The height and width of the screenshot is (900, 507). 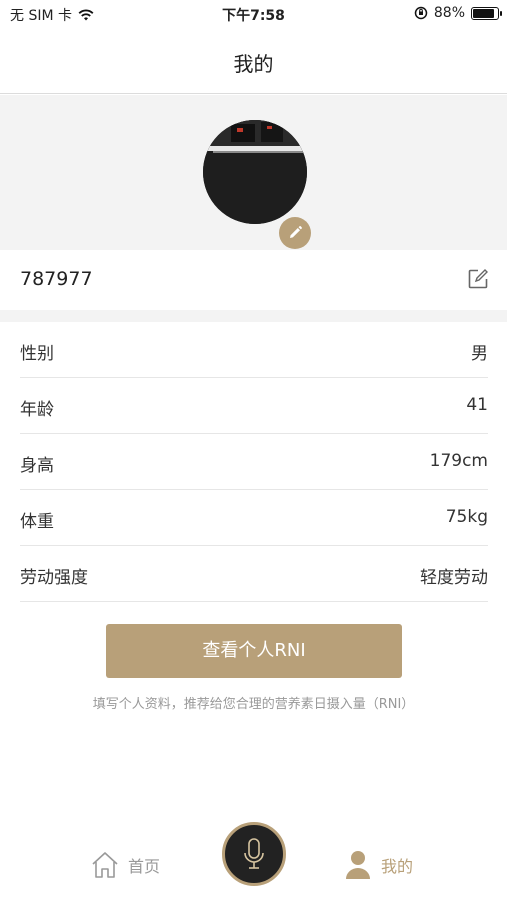 I want to click on microphone-icon, so click(x=254, y=853).